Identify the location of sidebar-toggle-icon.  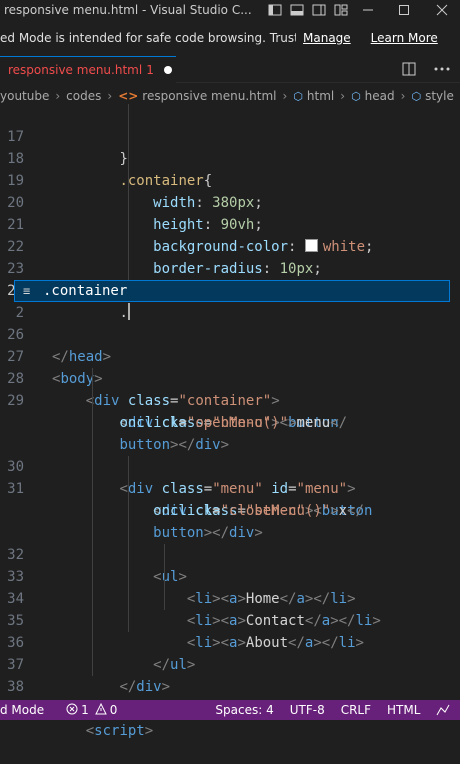
(319, 10).